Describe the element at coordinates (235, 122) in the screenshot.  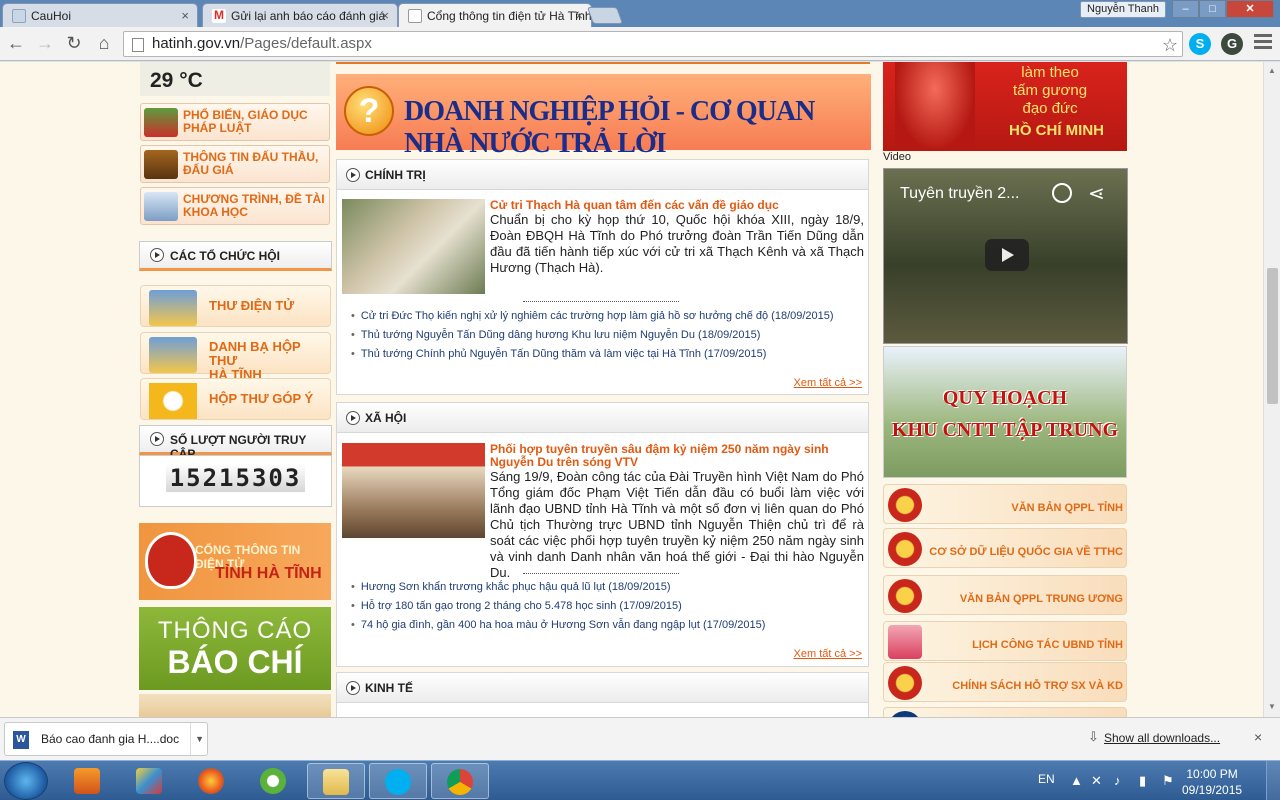
I see `link-law-education: PHỔ BIẾN, GIÁO DỤC PHÁP LUẬT` at that location.